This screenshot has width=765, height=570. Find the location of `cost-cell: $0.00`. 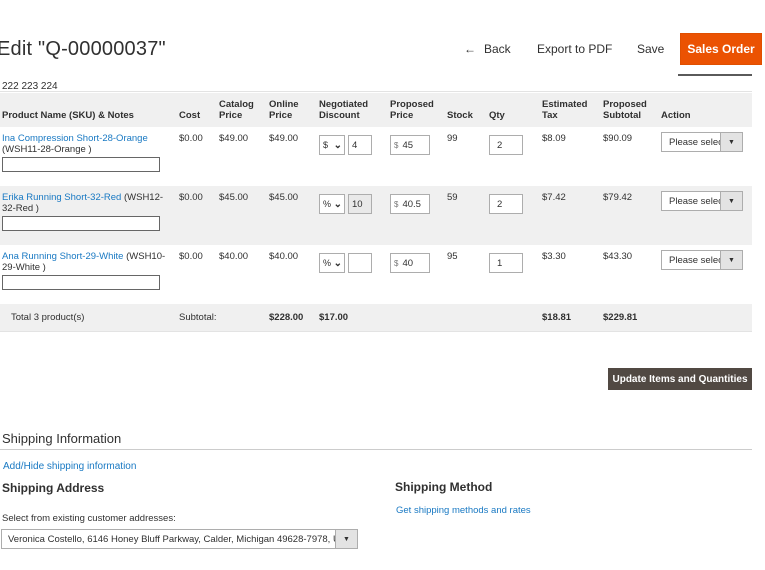

cost-cell: $0.00 is located at coordinates (191, 138).